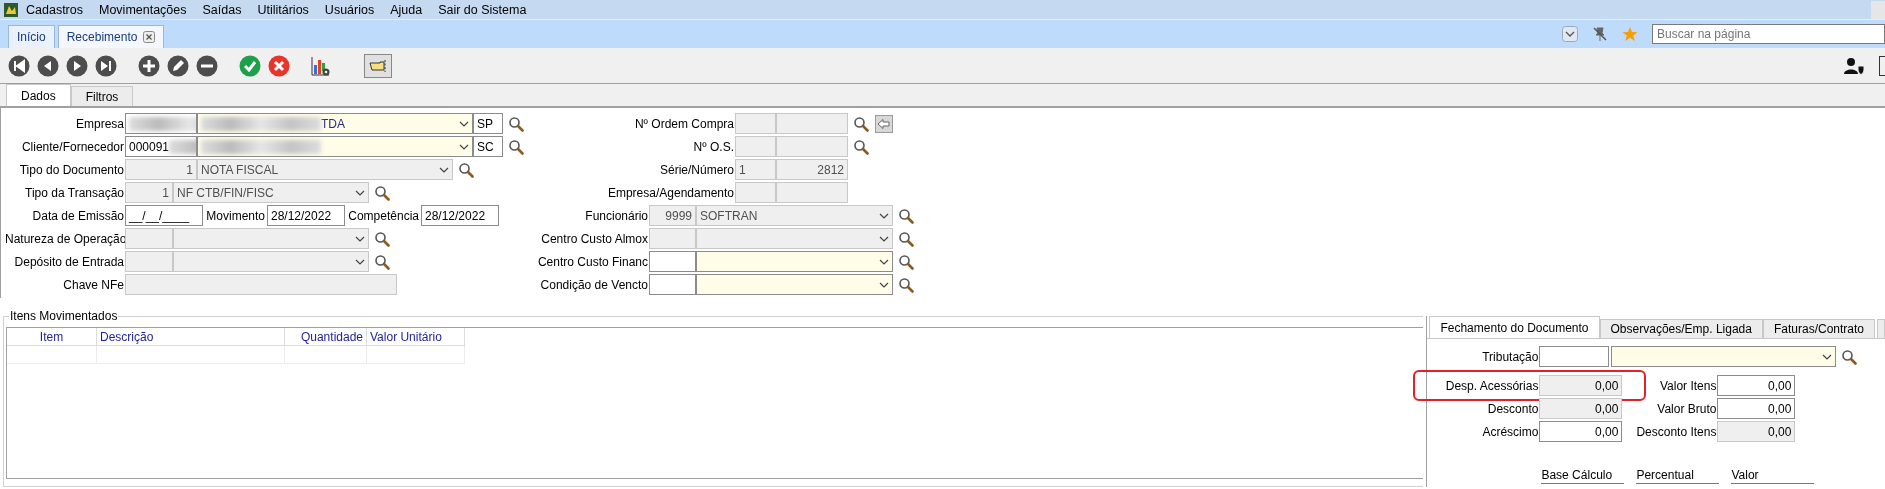  What do you see at coordinates (1570, 34) in the screenshot?
I see `chevron-down-icon` at bounding box center [1570, 34].